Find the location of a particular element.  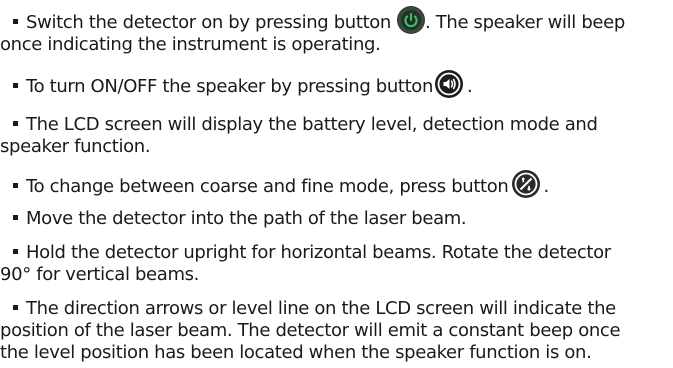

mode-toggle-button-icon is located at coordinates (526, 184).